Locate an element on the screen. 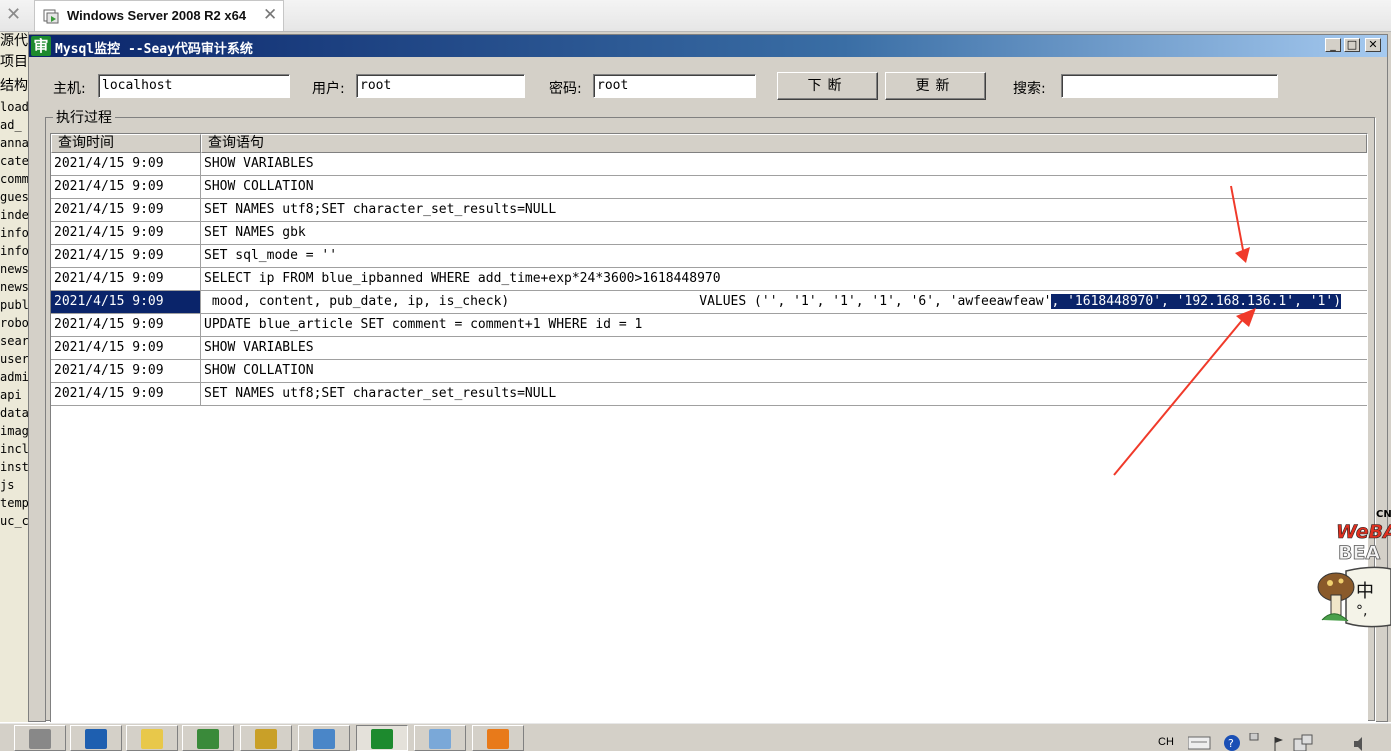 The image size is (1391, 751). update-button: 更新 is located at coordinates (935, 86).